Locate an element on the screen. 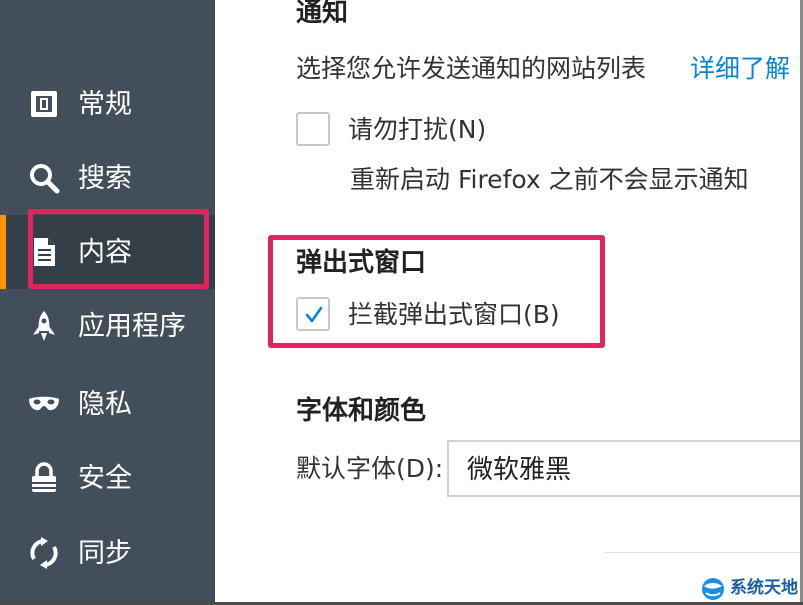 This screenshot has width=803, height=605. sidebar-item-label: 应用程序 is located at coordinates (132, 326).